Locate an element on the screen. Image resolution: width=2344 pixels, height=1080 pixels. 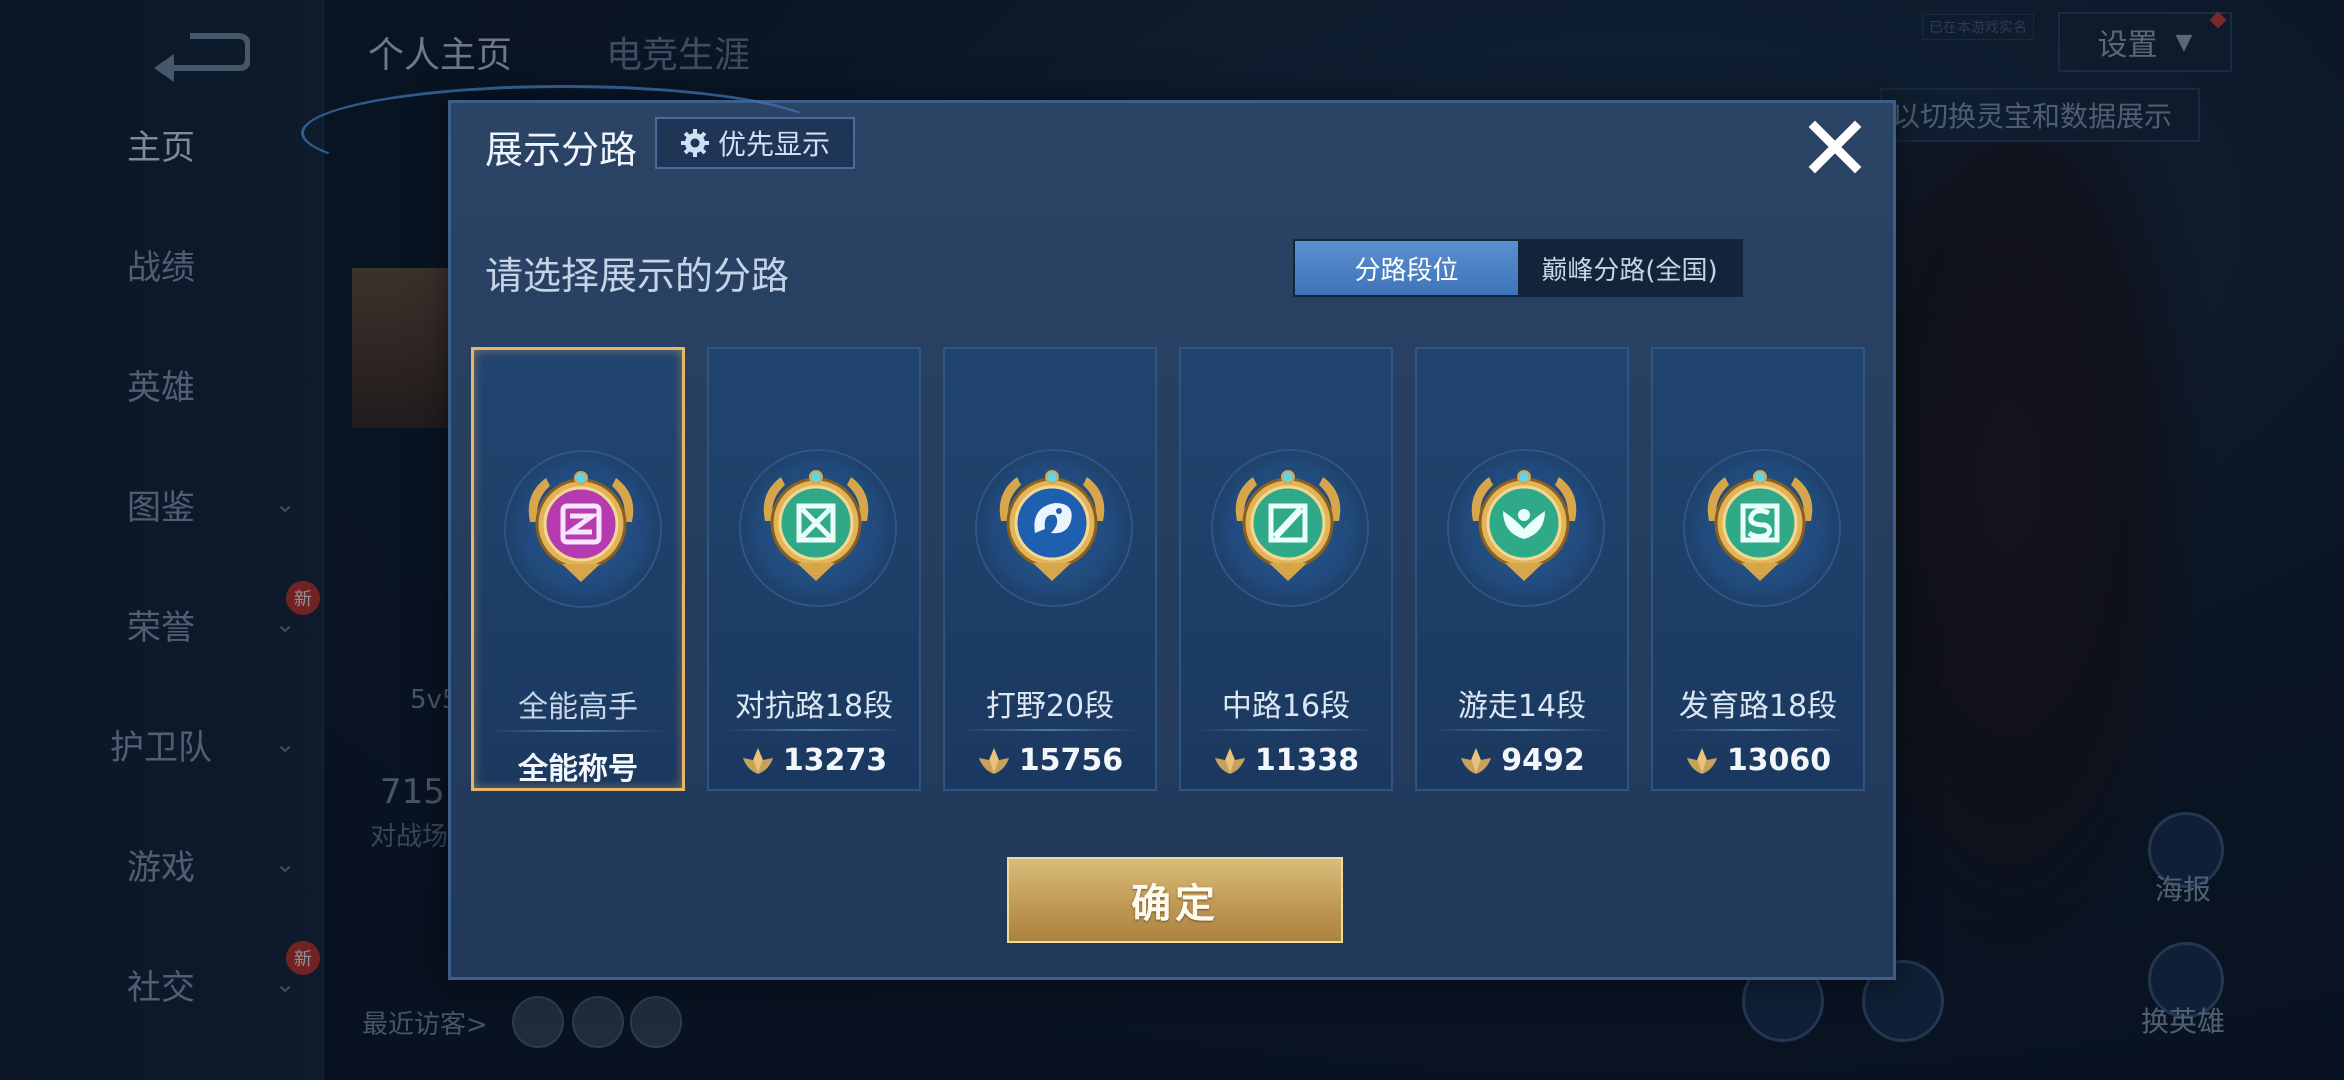
lane-card: 中路16段 11338 is located at coordinates (1286, 569).